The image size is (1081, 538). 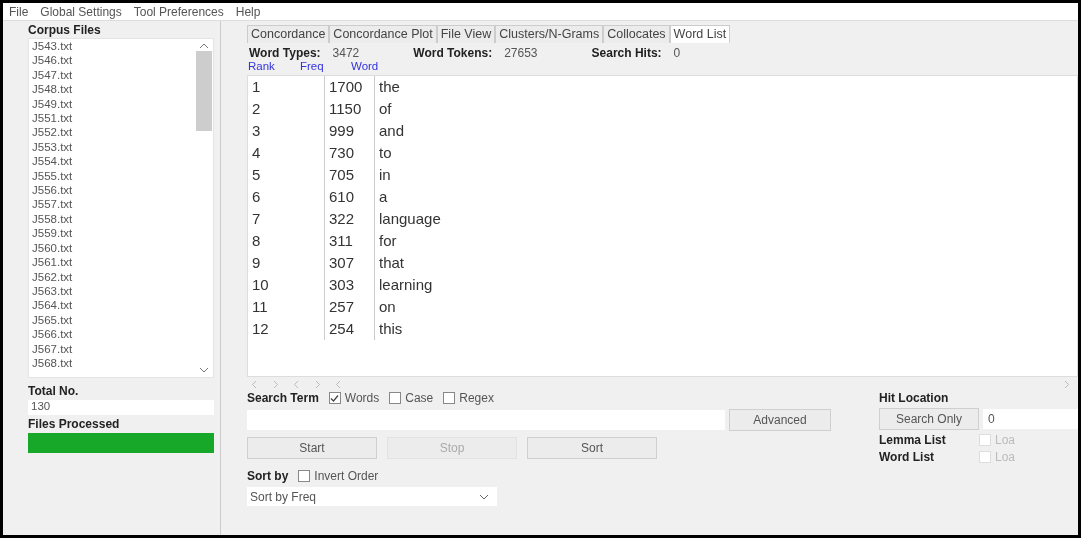 I want to click on stat-value: 27653, so click(x=521, y=53).